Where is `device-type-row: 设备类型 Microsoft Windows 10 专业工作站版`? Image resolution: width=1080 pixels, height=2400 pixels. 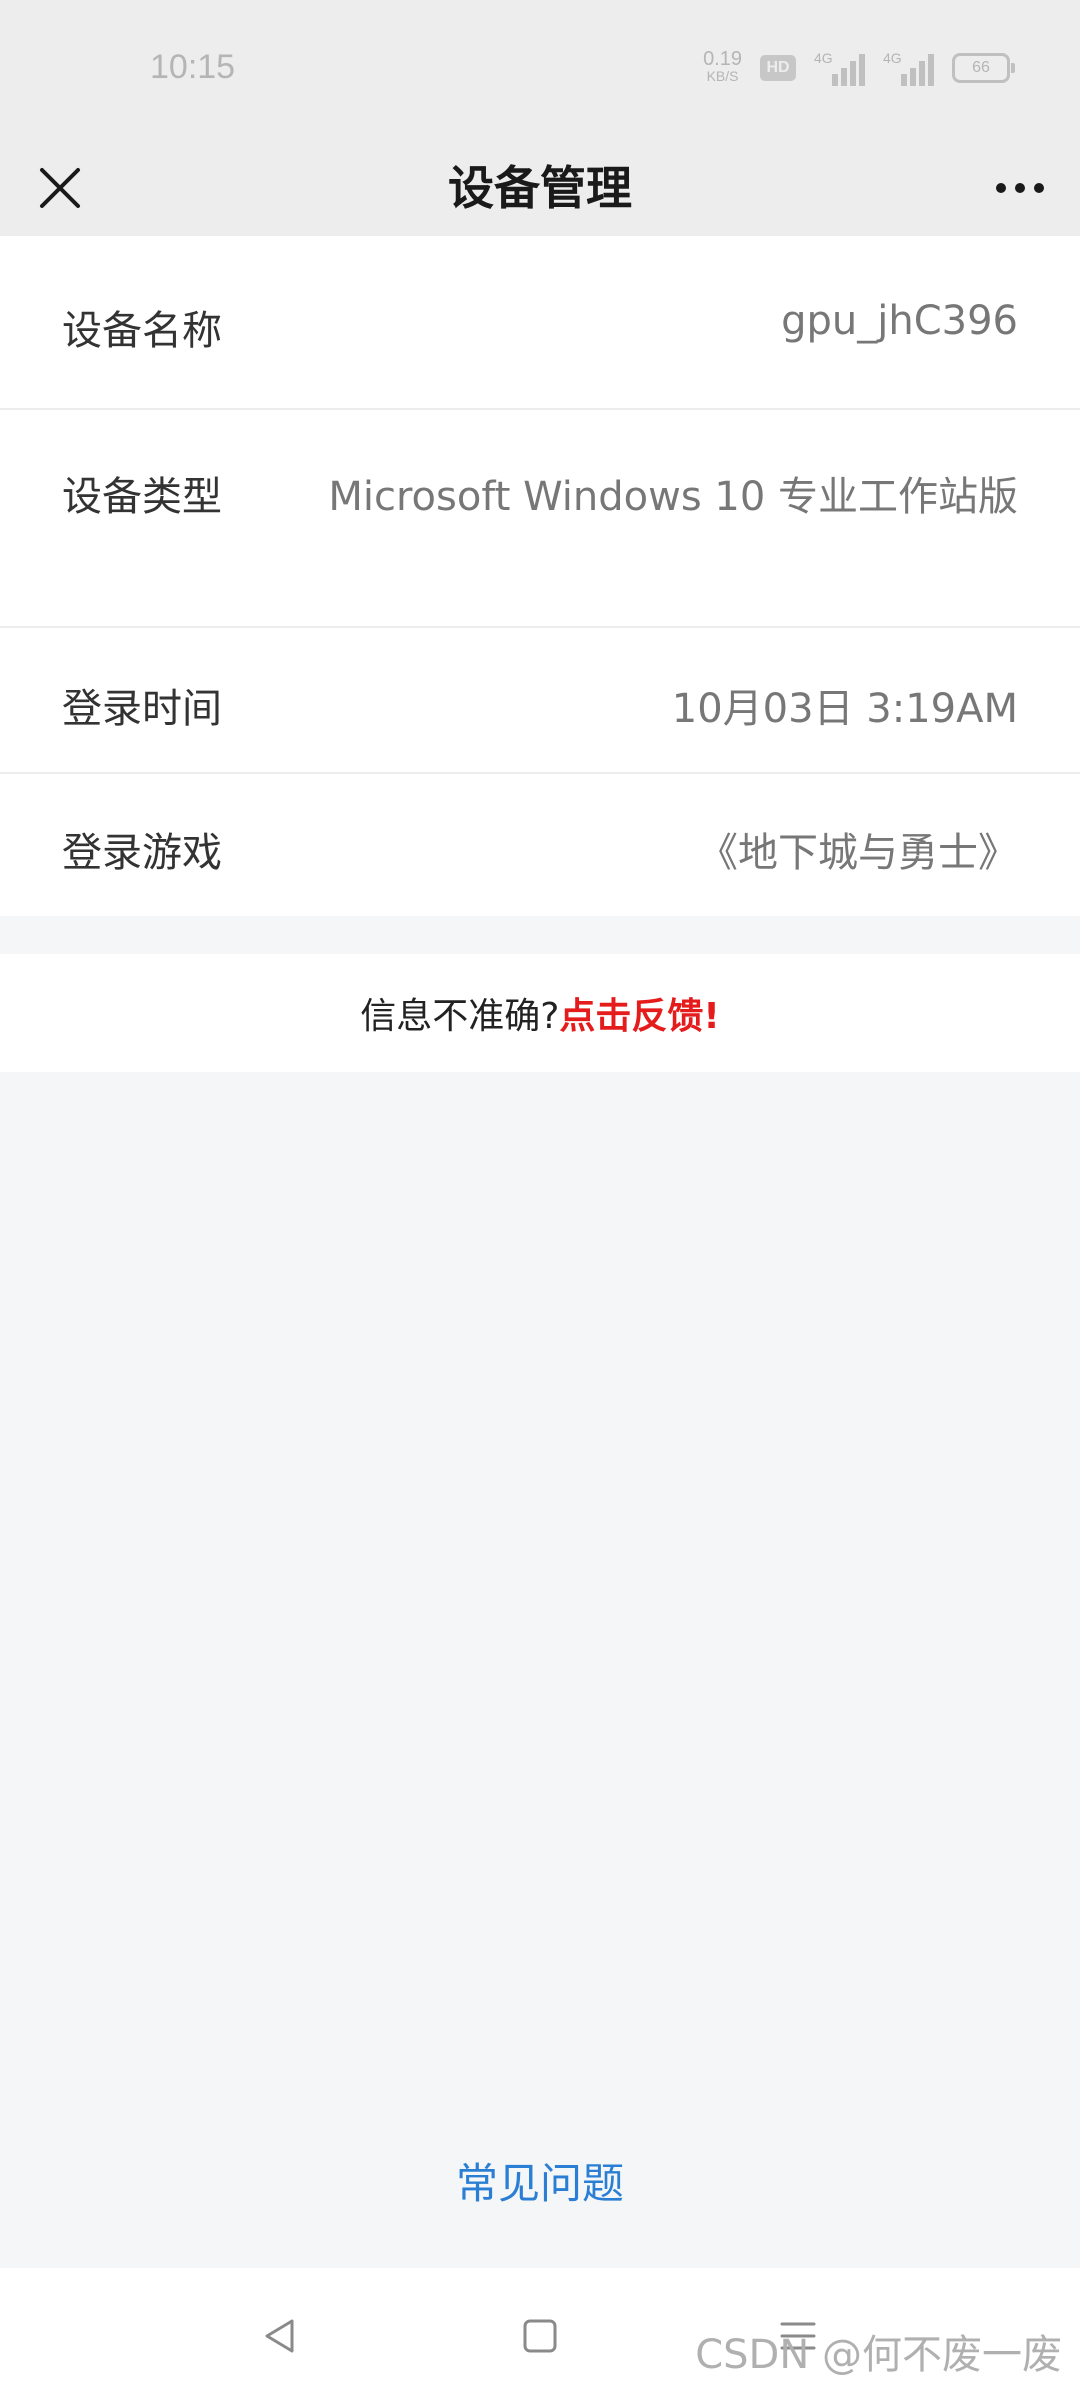
device-type-row: 设备类型 Microsoft Windows 10 专业工作站版 is located at coordinates (540, 519).